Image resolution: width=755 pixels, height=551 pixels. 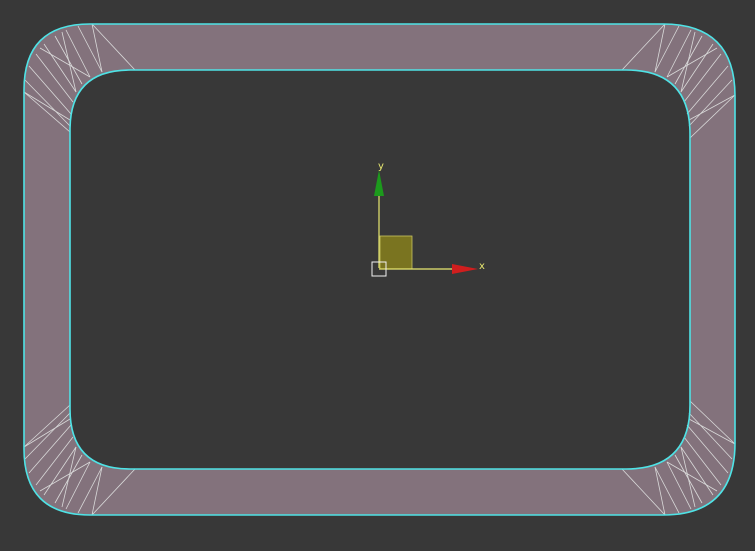 I want to click on x-axis-arrow-icon, so click(x=465, y=269).